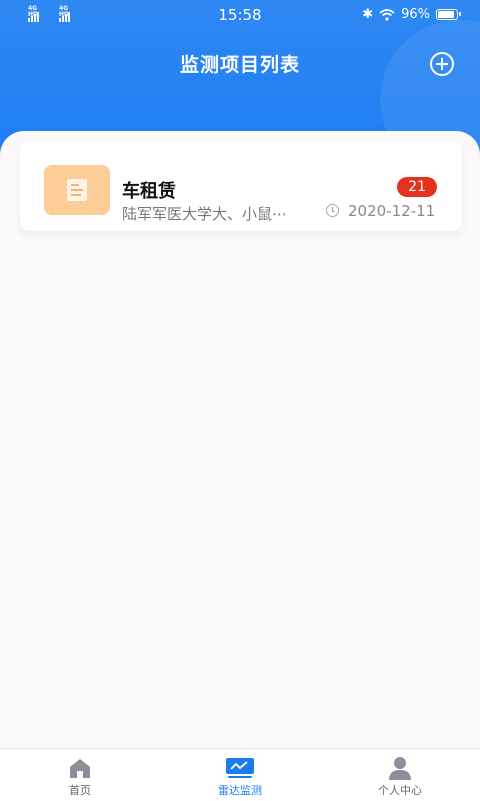  What do you see at coordinates (417, 187) in the screenshot?
I see `count-badge: 21` at bounding box center [417, 187].